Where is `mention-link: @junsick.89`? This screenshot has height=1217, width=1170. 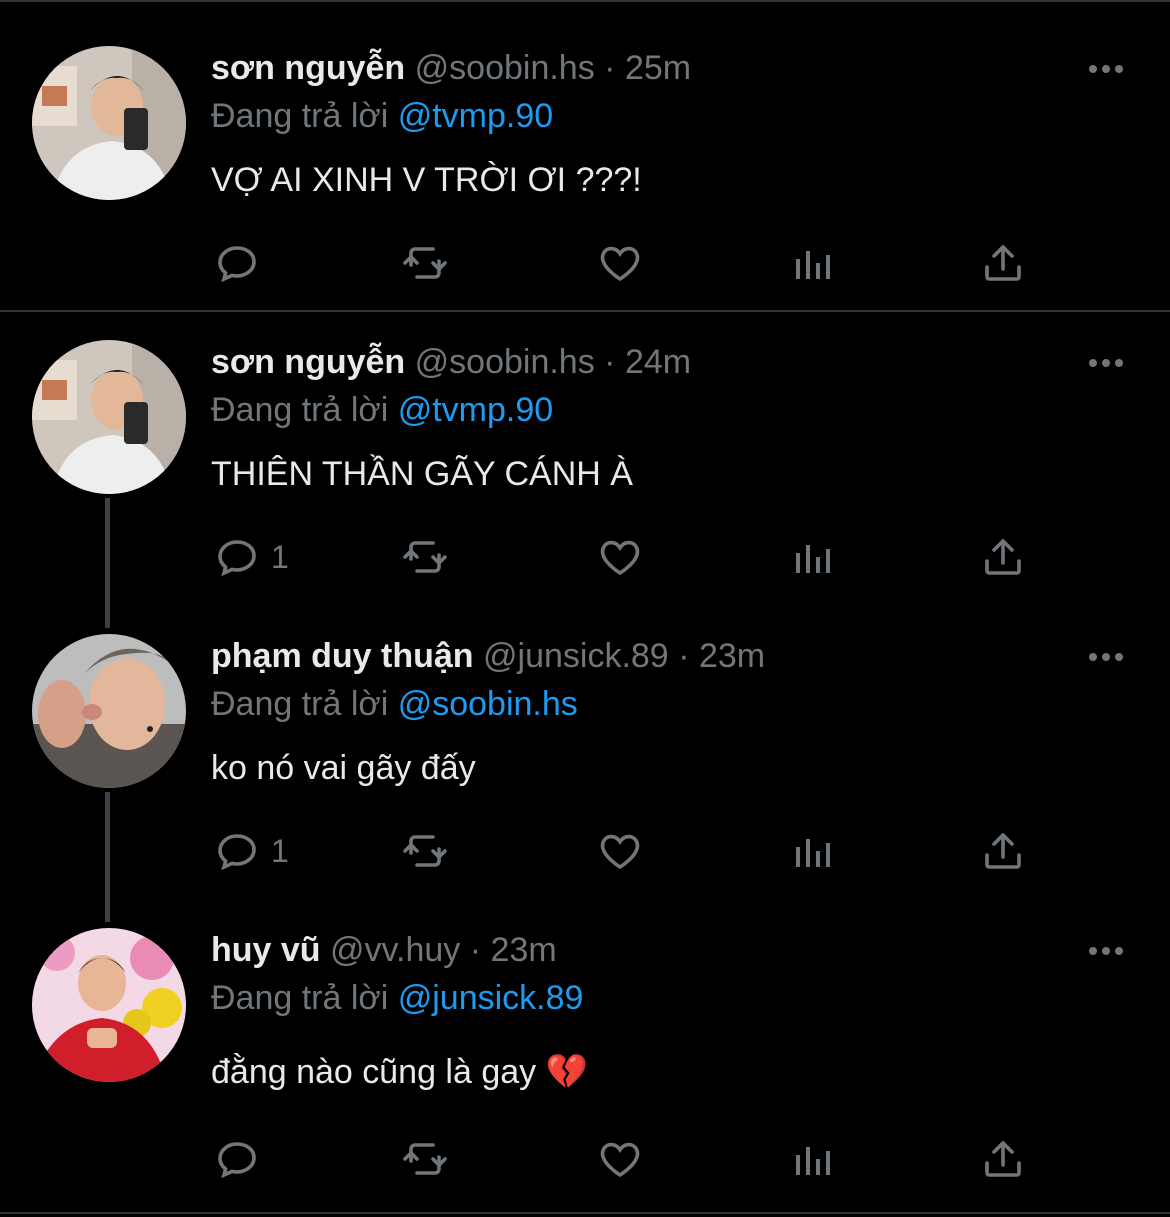 mention-link: @junsick.89 is located at coordinates (491, 998).